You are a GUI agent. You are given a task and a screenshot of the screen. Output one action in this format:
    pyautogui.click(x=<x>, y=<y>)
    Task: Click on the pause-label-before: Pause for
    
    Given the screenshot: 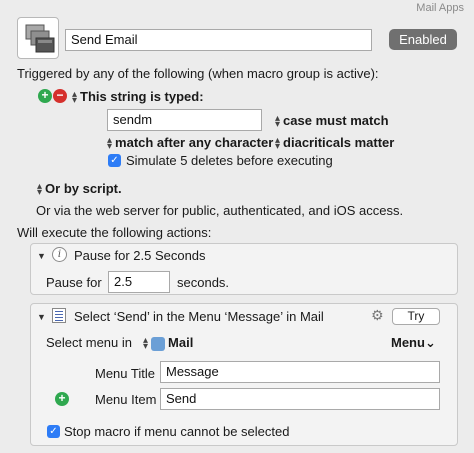 What is the action you would take?
    pyautogui.click(x=74, y=282)
    